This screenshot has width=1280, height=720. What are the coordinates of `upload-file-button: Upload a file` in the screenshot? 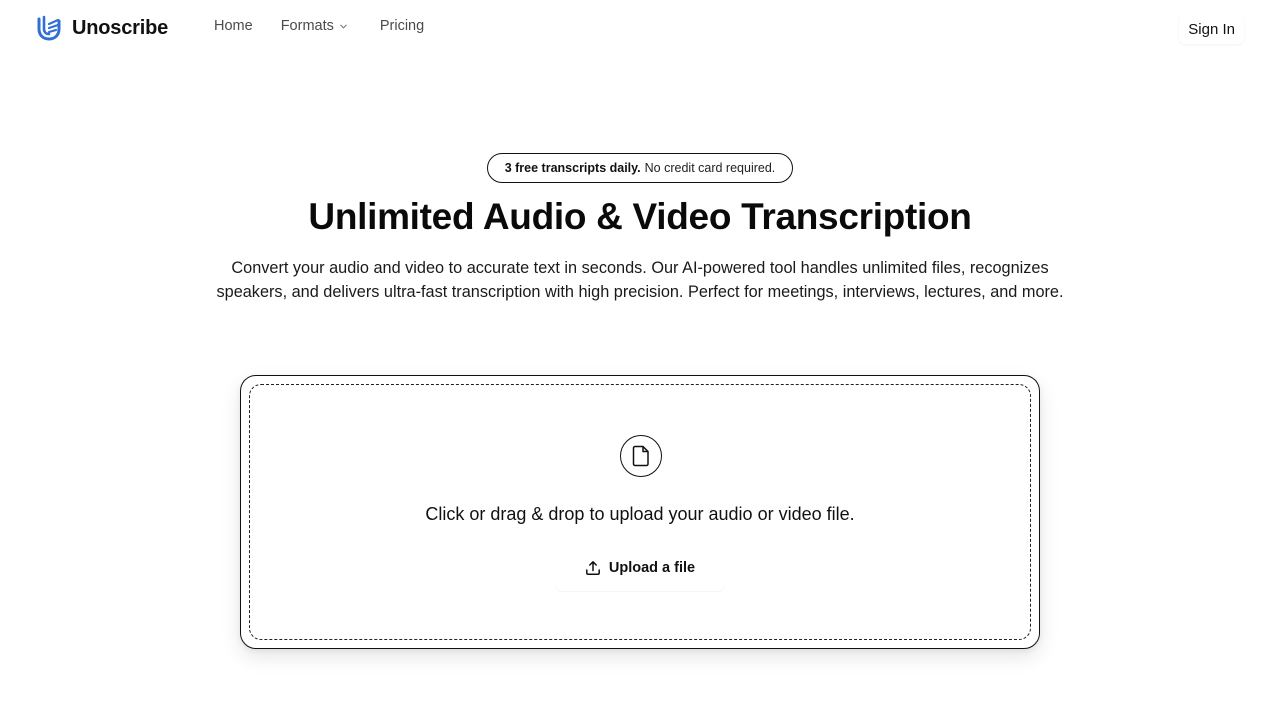 It's located at (640, 568).